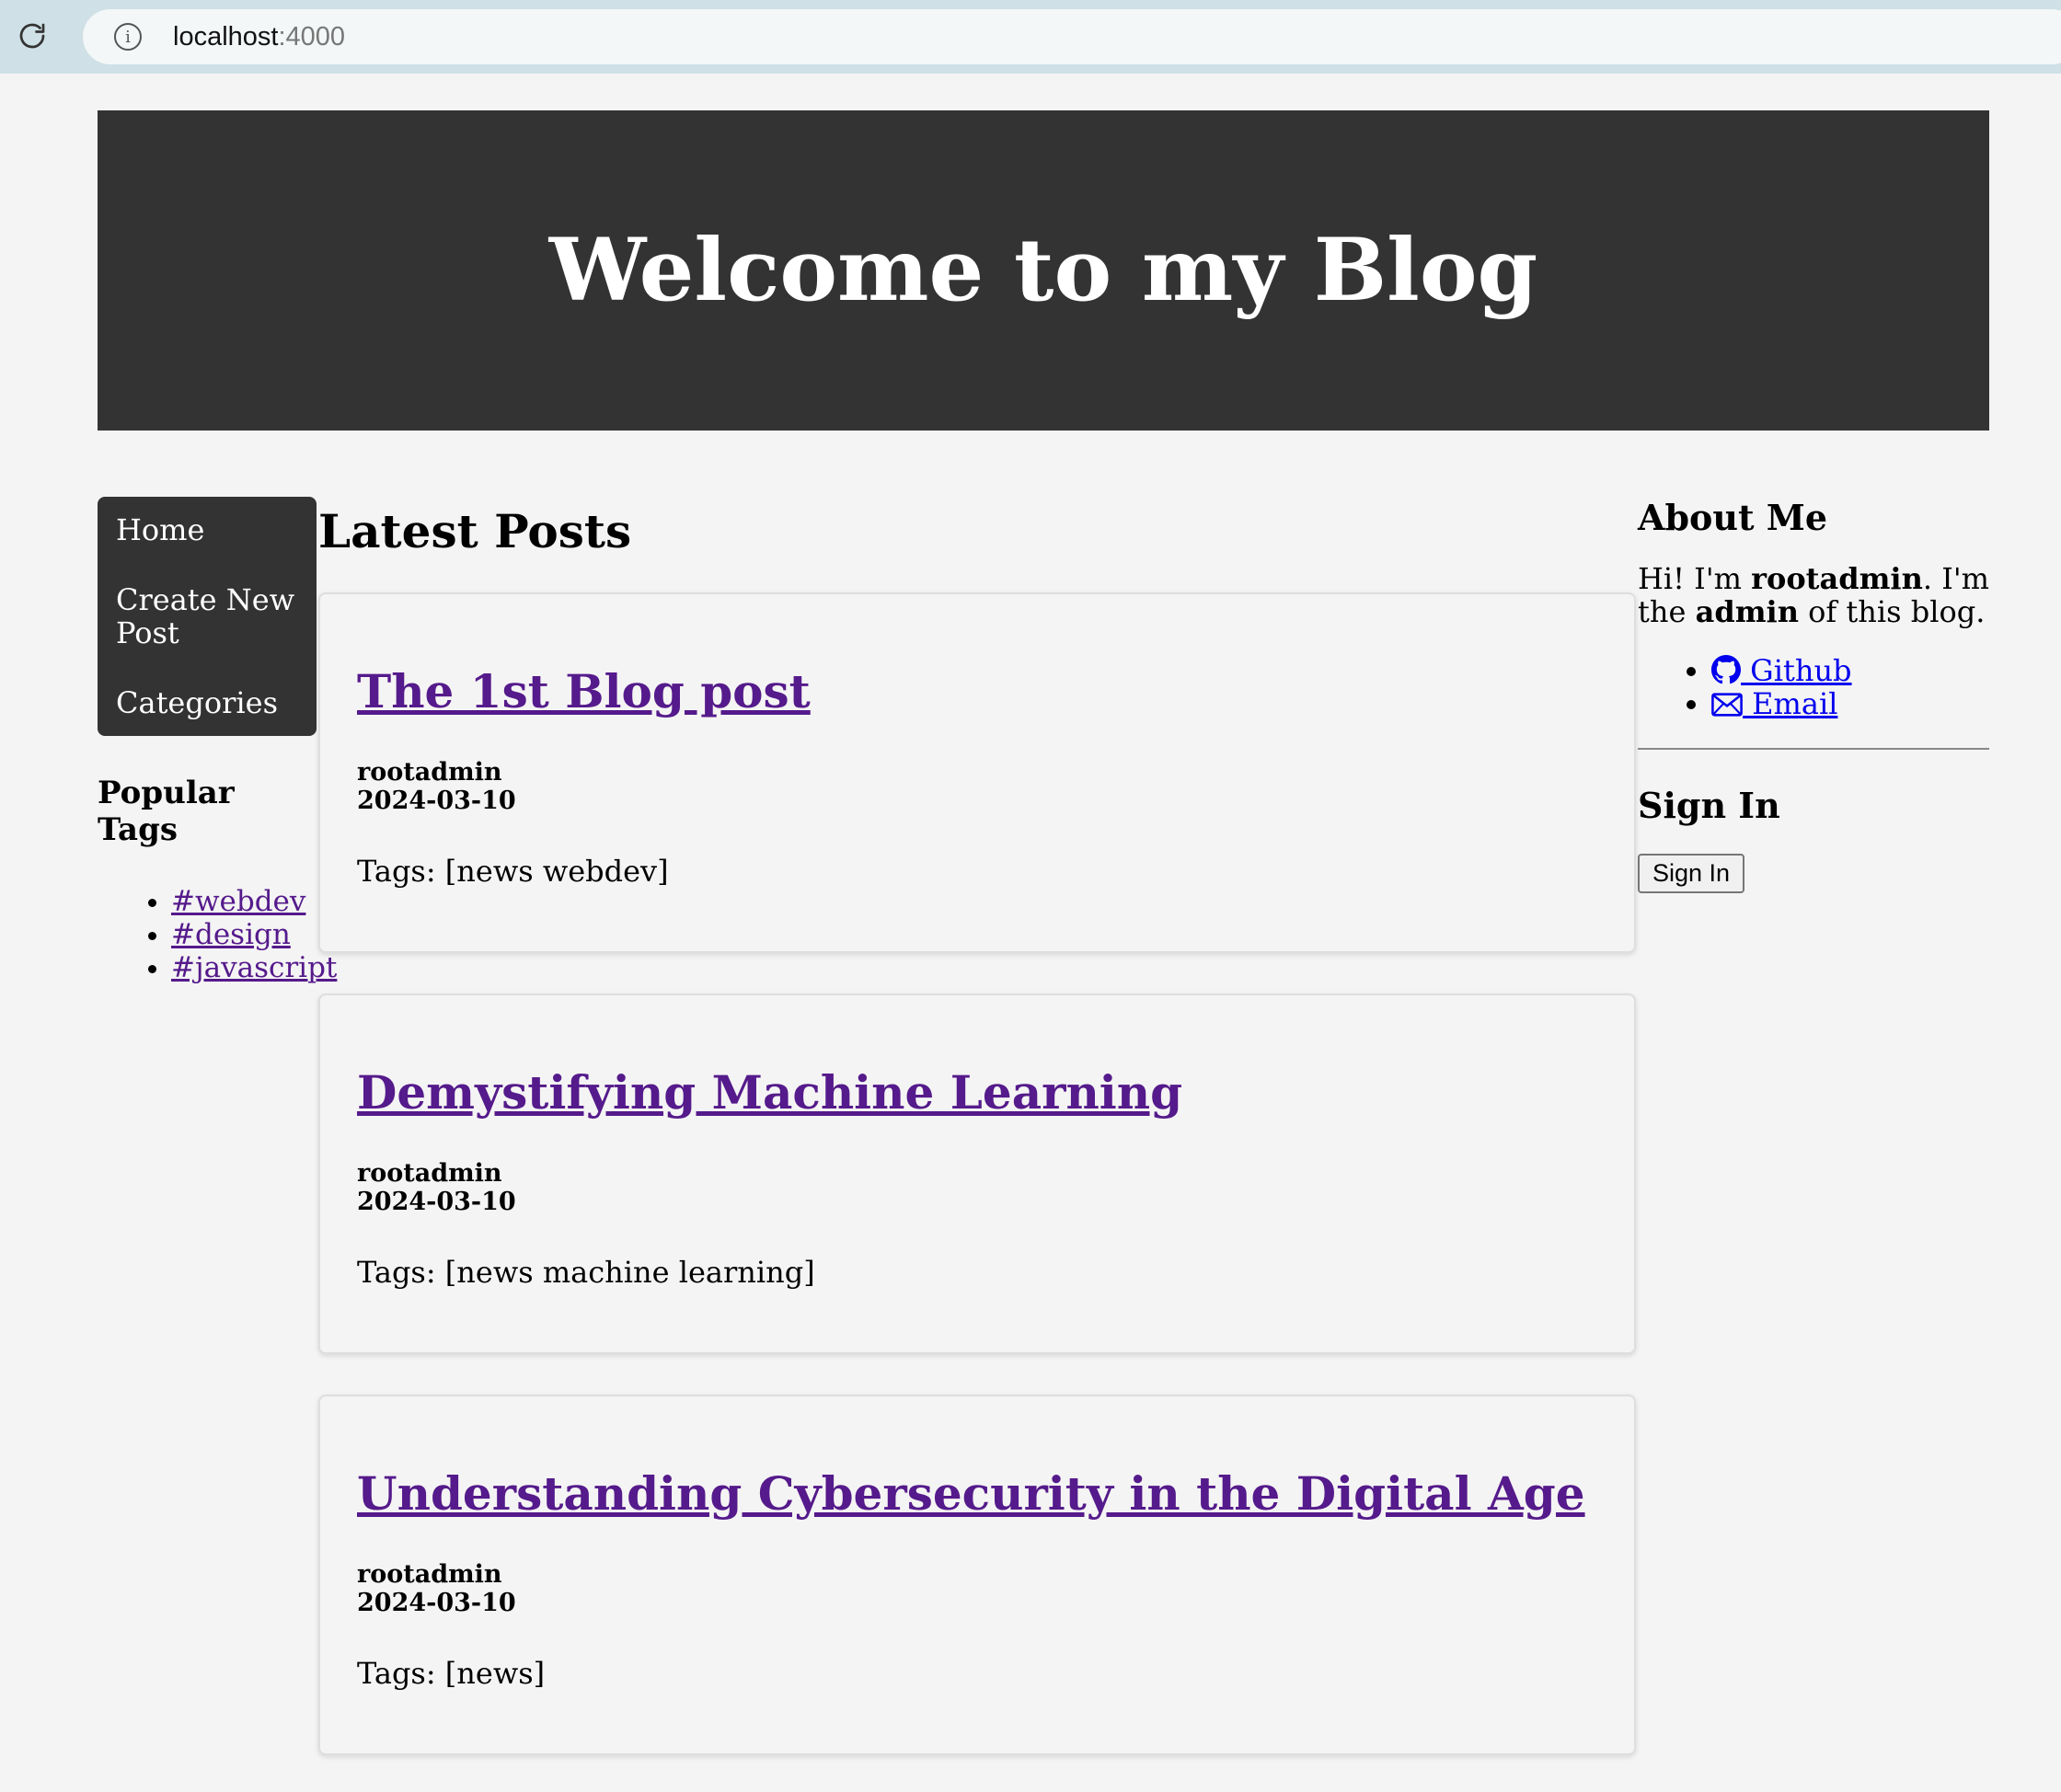 The height and width of the screenshot is (1792, 2061). Describe the element at coordinates (259, 37) in the screenshot. I see `url-text: localhost:4000` at that location.